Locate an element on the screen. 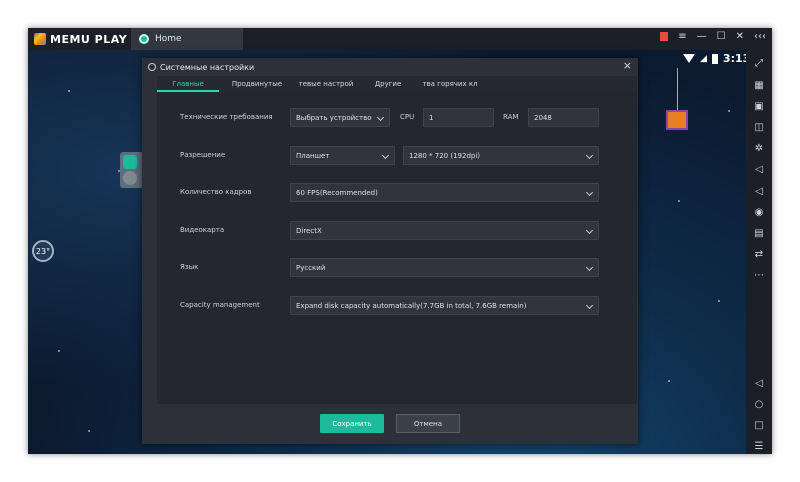  apk-install-icon: ▣ is located at coordinates (759, 107).